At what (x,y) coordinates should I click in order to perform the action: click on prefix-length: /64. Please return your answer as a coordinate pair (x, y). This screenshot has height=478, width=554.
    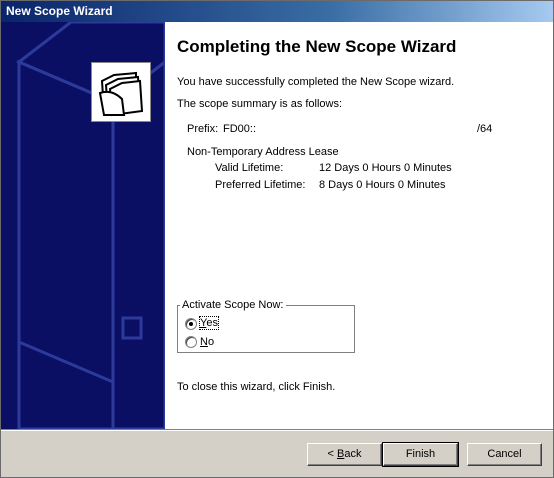
    Looking at the image, I should click on (485, 129).